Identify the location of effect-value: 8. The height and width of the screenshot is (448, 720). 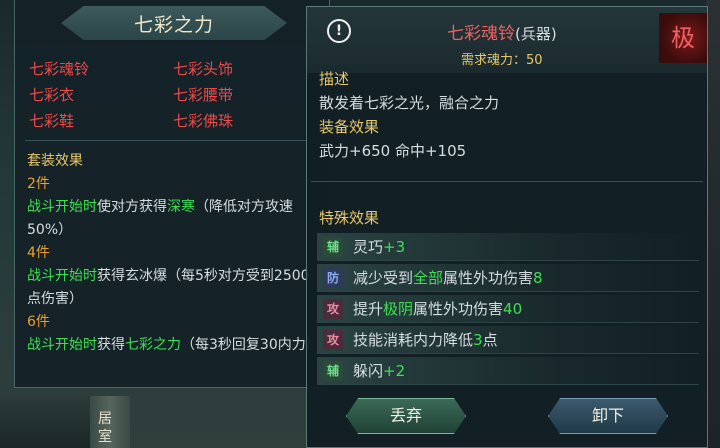
(538, 278).